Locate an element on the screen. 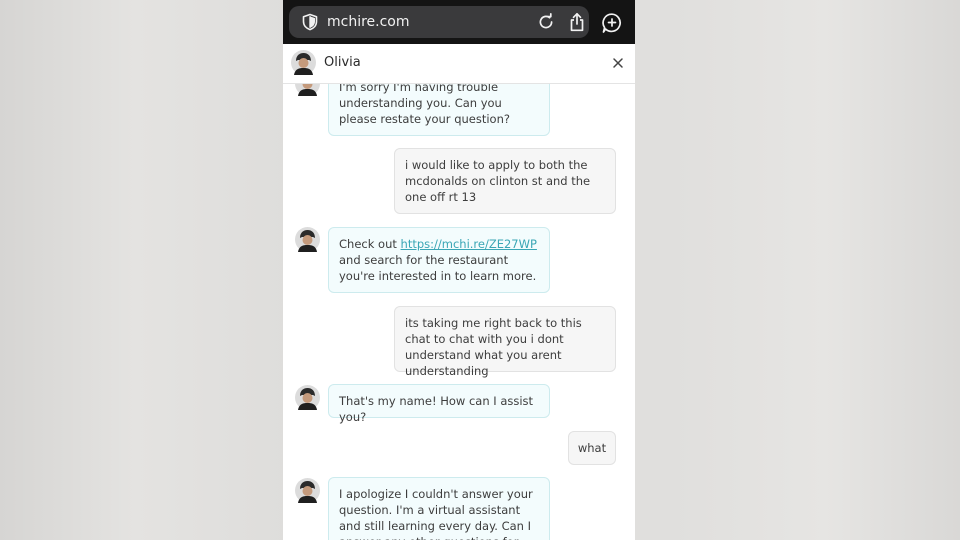  chat-header: Olivia is located at coordinates (459, 64).